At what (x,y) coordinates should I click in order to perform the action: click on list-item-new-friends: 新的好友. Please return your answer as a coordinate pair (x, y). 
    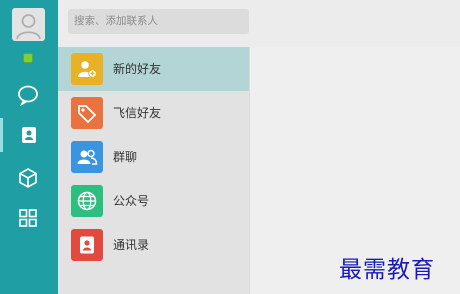
    Looking at the image, I should click on (153, 69).